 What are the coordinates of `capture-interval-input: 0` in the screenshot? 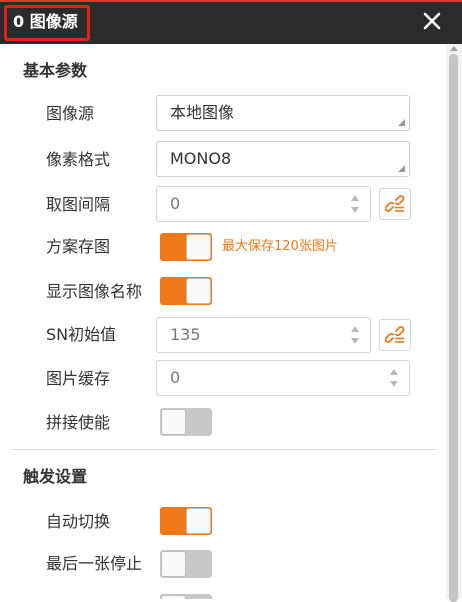 It's located at (263, 204).